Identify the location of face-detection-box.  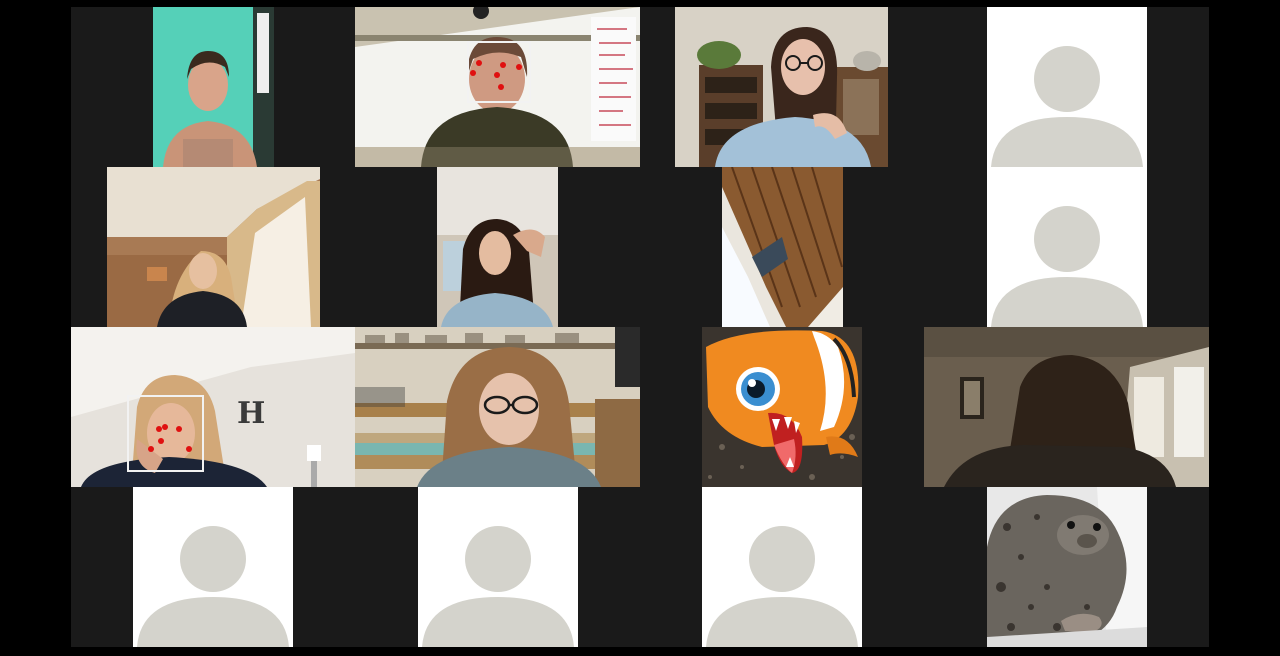
(165, 433).